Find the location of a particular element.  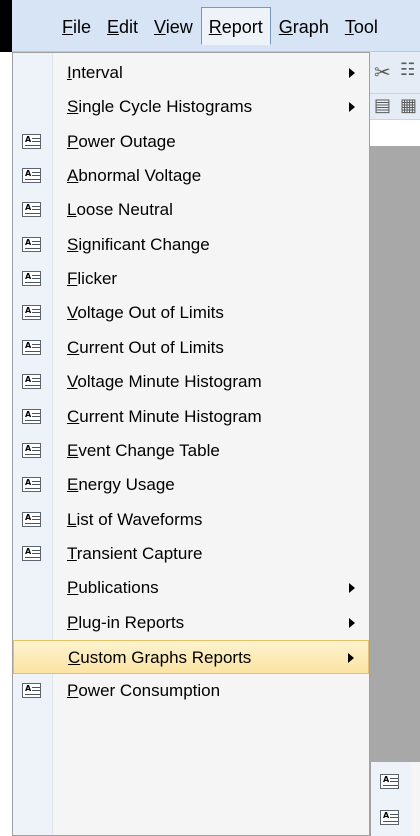

menu-item-label: Plug-in Reports is located at coordinates (126, 622).